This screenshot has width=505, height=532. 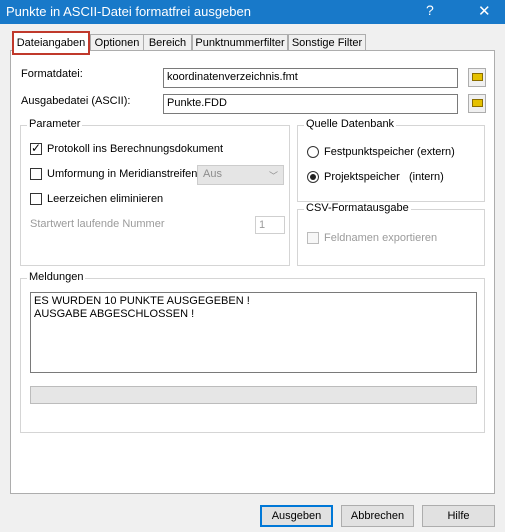 I want to click on close-icon: ✕, so click(x=484, y=11).